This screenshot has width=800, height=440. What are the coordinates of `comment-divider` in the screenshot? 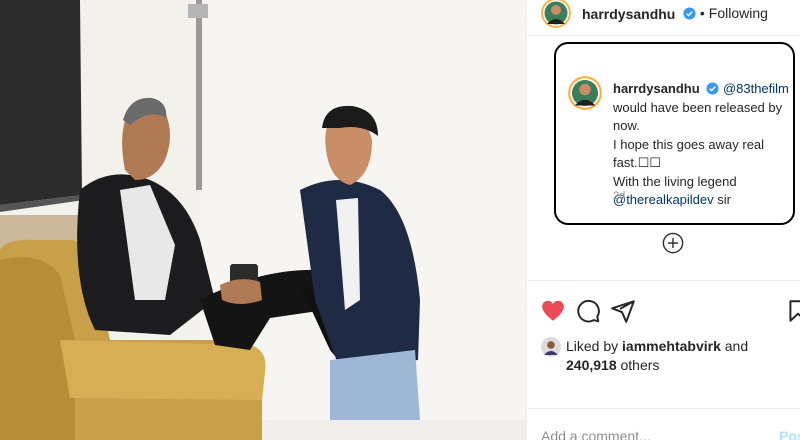 It's located at (663, 408).